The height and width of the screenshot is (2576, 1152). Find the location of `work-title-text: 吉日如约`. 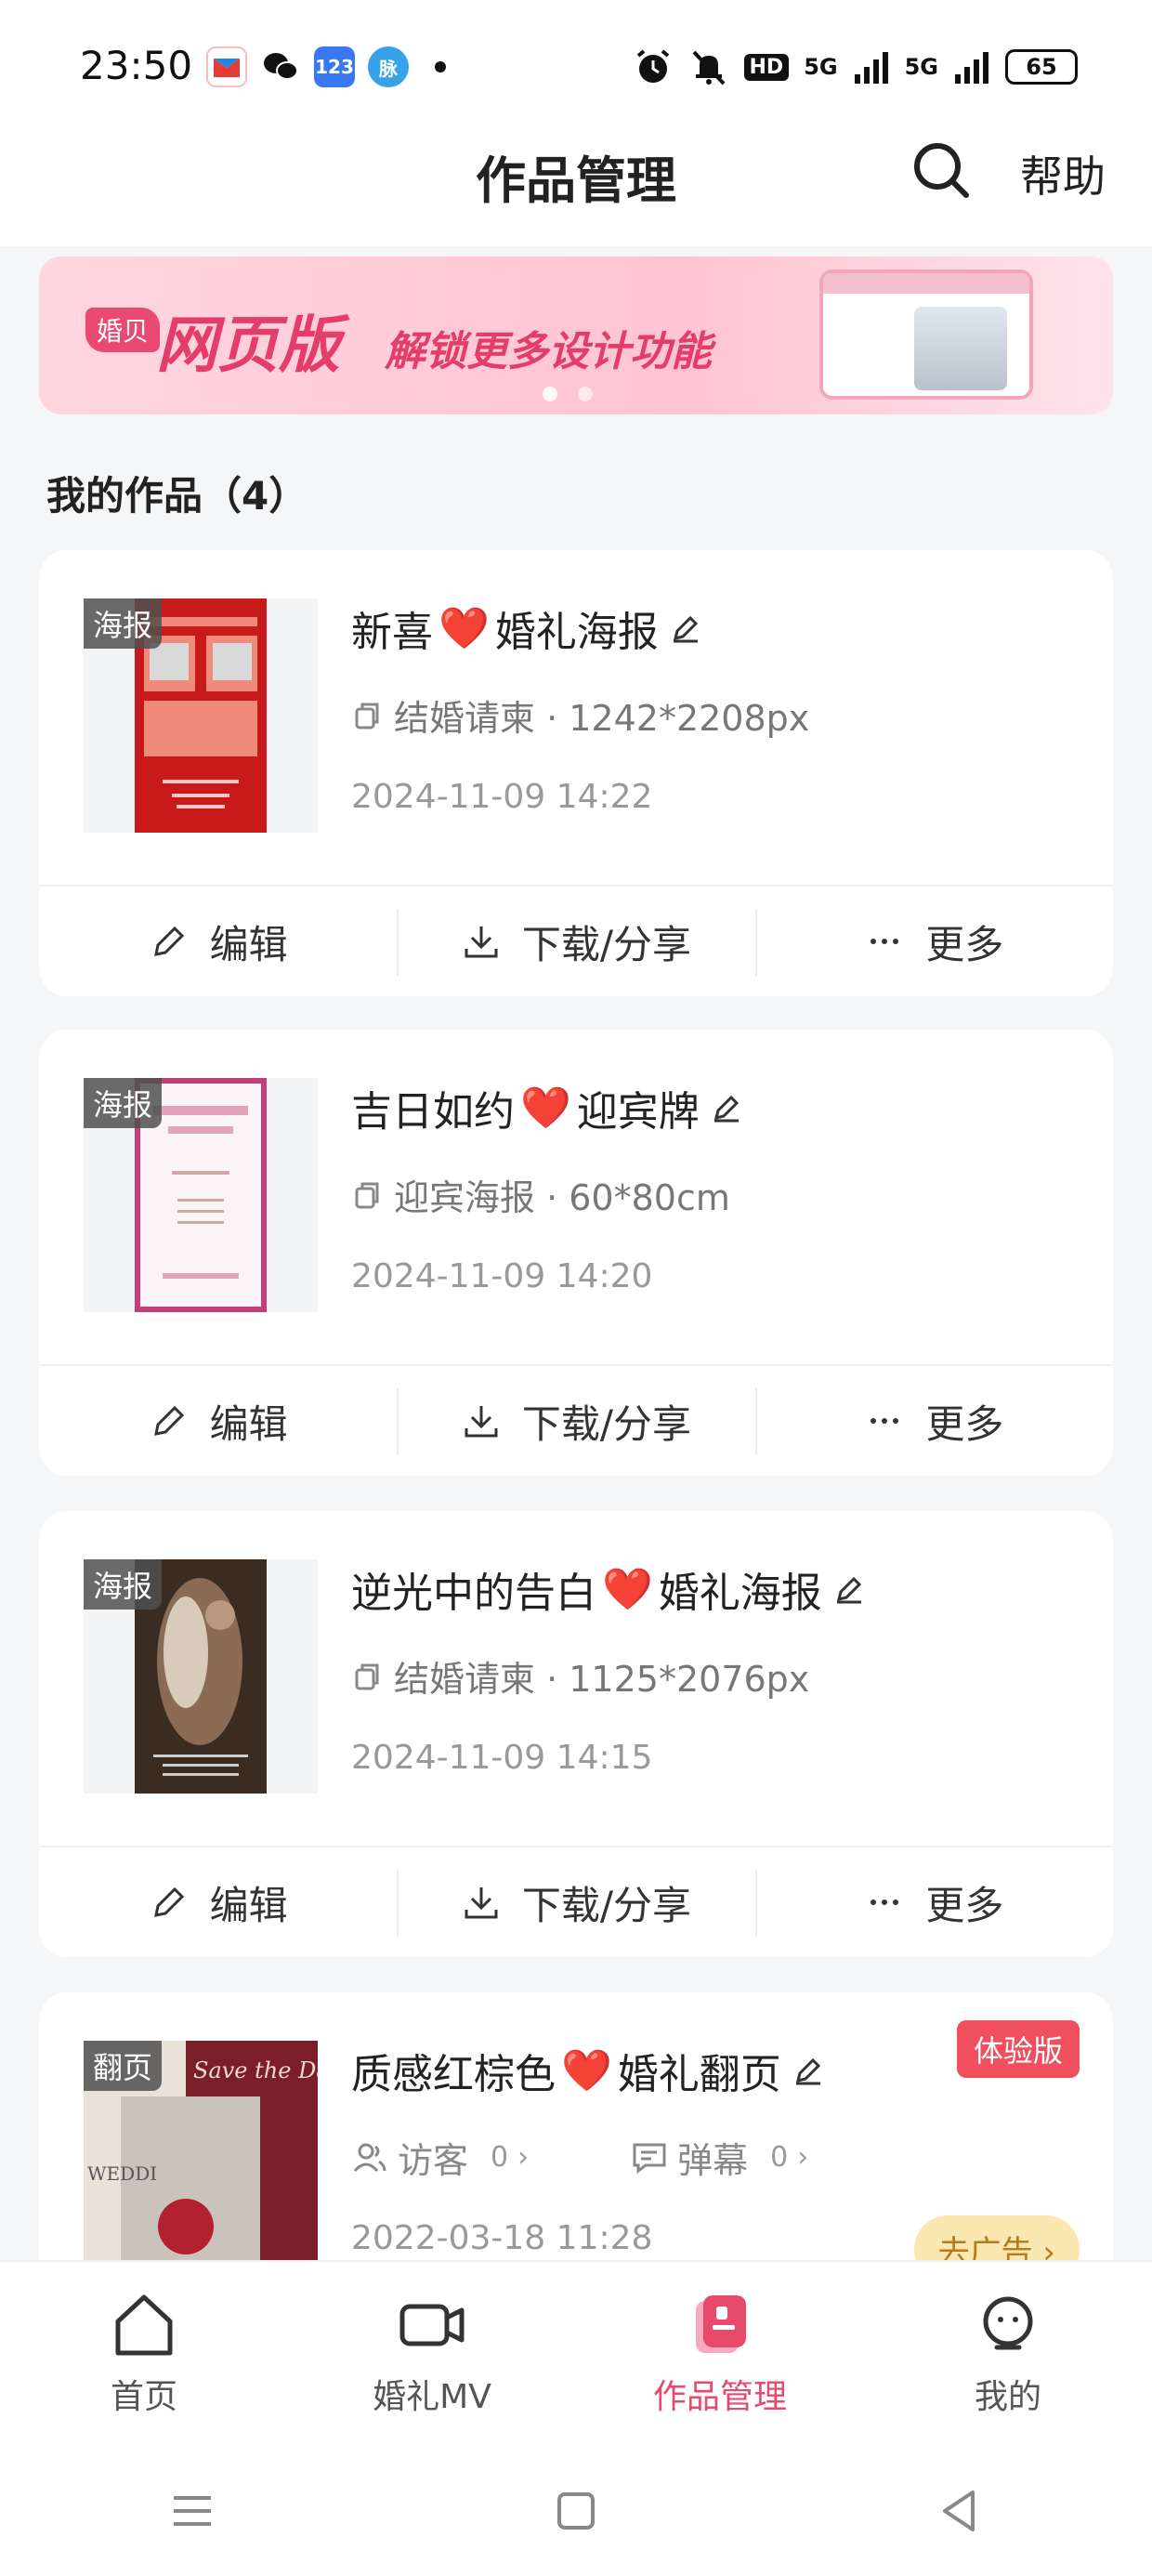

work-title-text: 吉日如约 is located at coordinates (433, 1112).